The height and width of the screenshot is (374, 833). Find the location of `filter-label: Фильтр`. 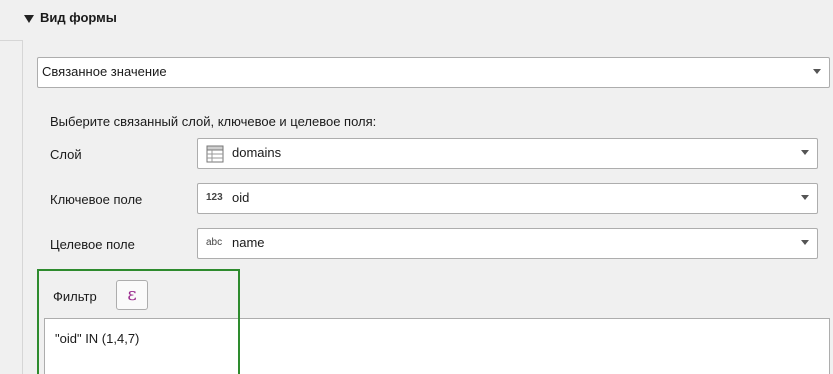

filter-label: Фильтр is located at coordinates (75, 296).